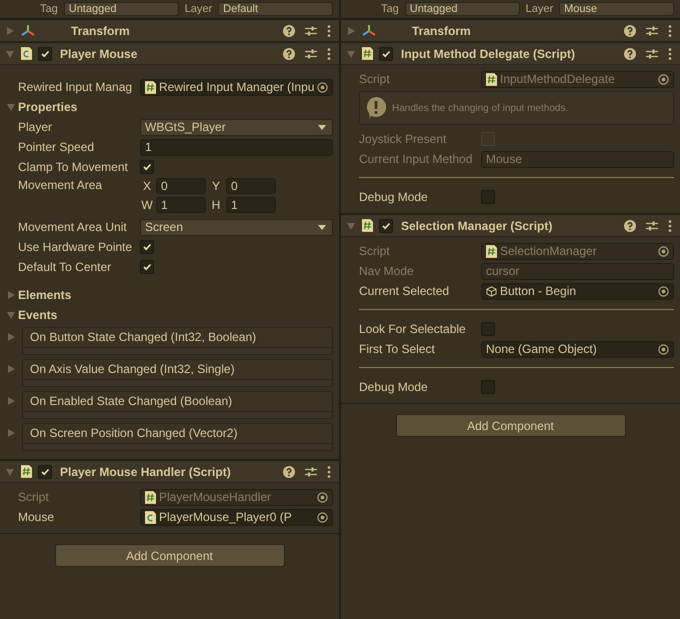 The width and height of the screenshot is (680, 619). I want to click on layer-dropdown: Mouse, so click(616, 9).